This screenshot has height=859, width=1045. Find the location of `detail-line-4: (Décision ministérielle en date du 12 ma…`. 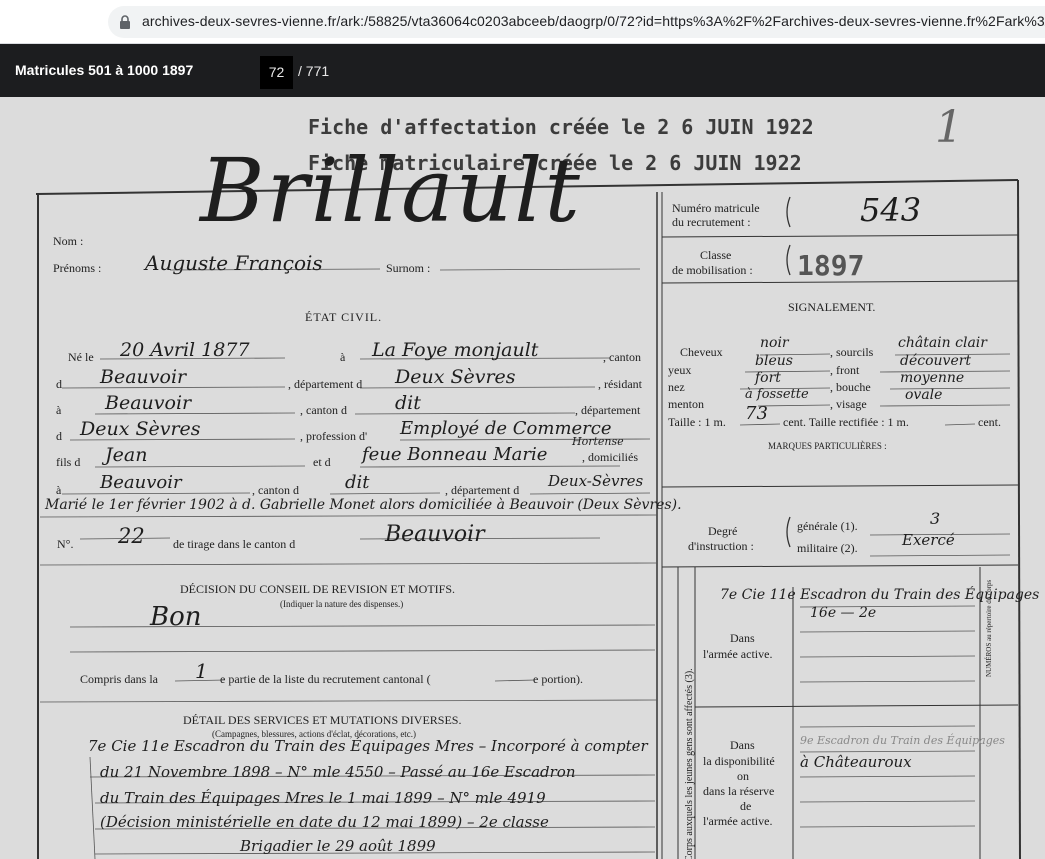

detail-line-4: (Décision ministérielle en date du 12 ma… is located at coordinates (324, 822).